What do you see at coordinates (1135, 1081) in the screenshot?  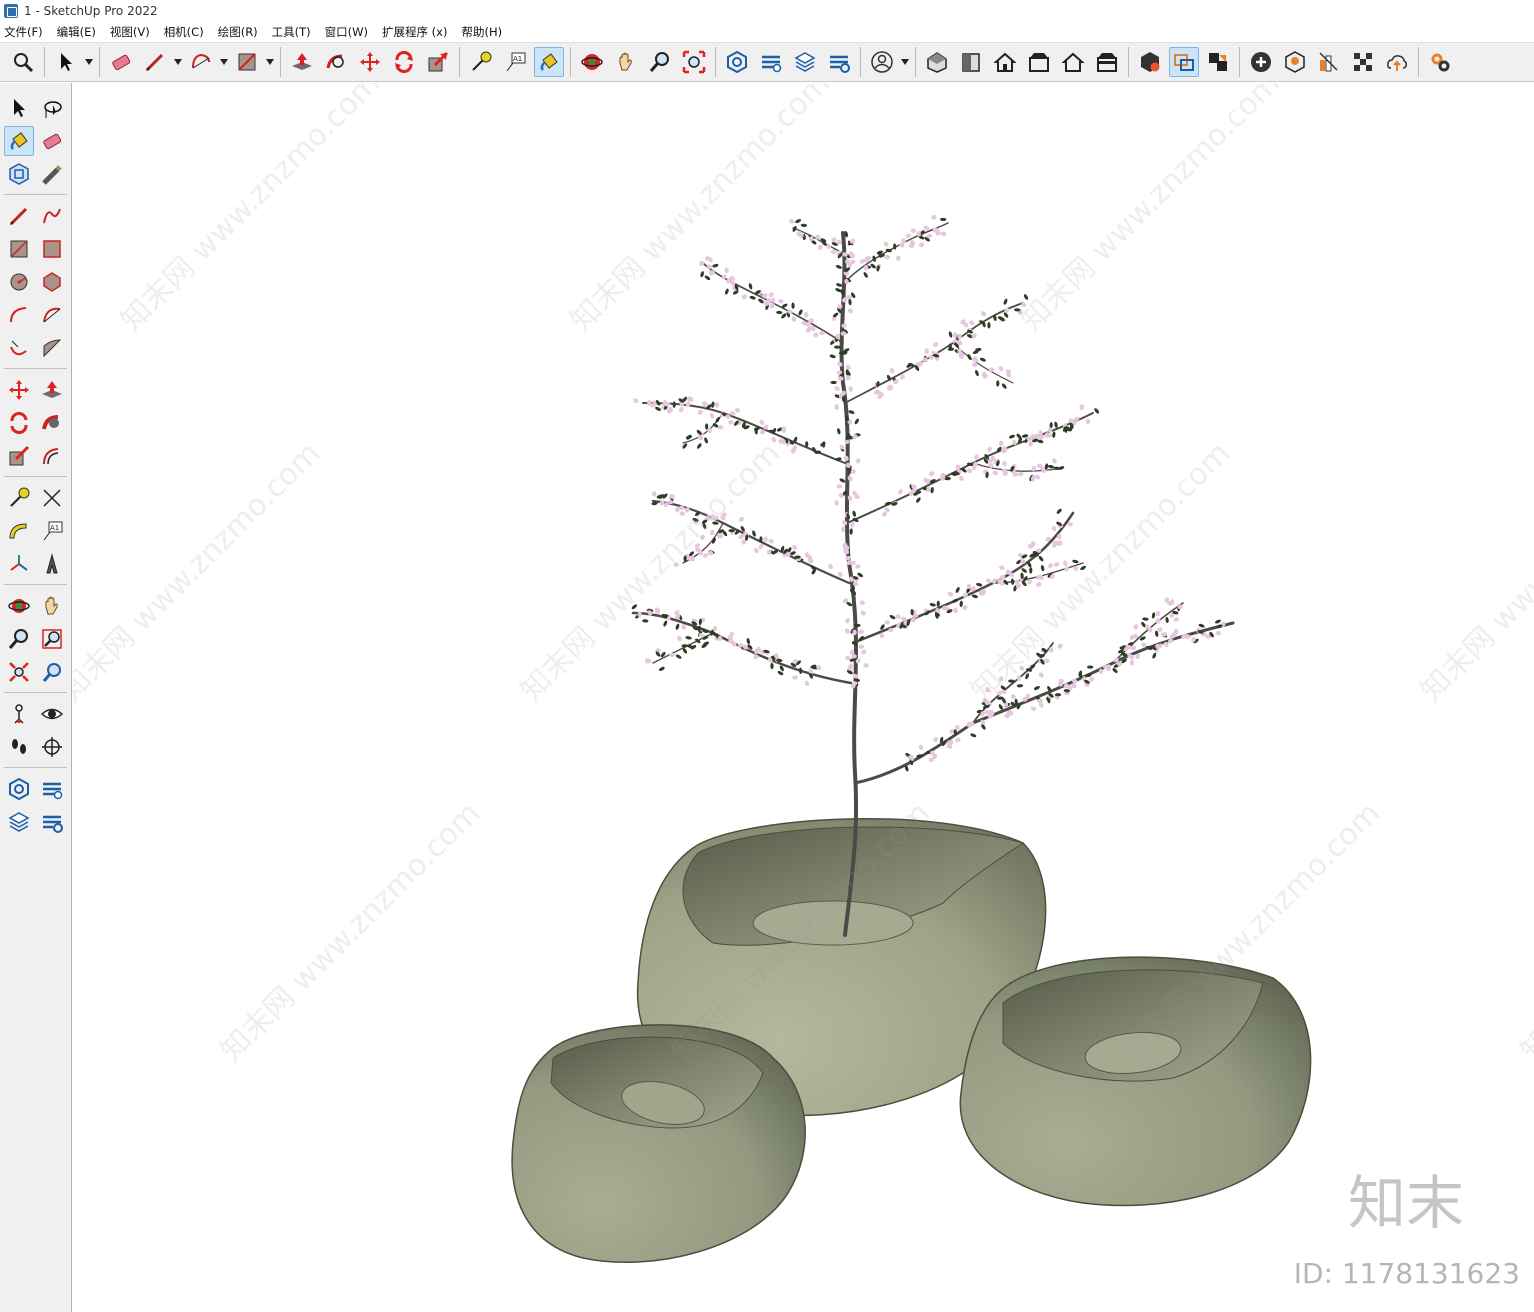 I see `small-planter-right` at bounding box center [1135, 1081].